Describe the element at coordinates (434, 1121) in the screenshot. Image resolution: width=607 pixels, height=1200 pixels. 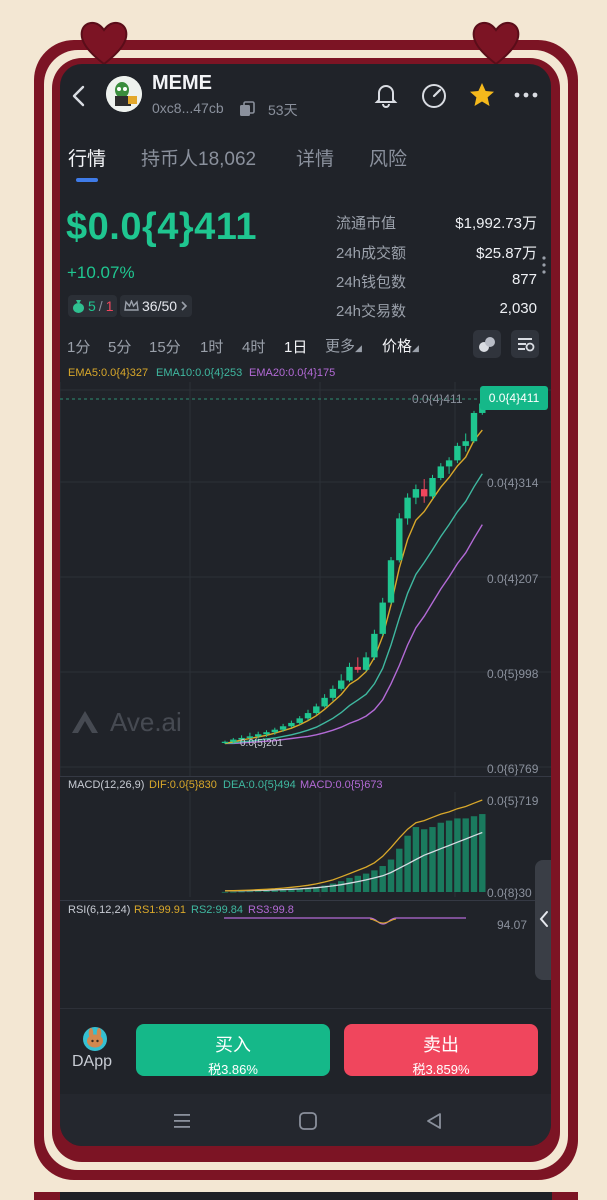
I see `nav-back-icon` at that location.